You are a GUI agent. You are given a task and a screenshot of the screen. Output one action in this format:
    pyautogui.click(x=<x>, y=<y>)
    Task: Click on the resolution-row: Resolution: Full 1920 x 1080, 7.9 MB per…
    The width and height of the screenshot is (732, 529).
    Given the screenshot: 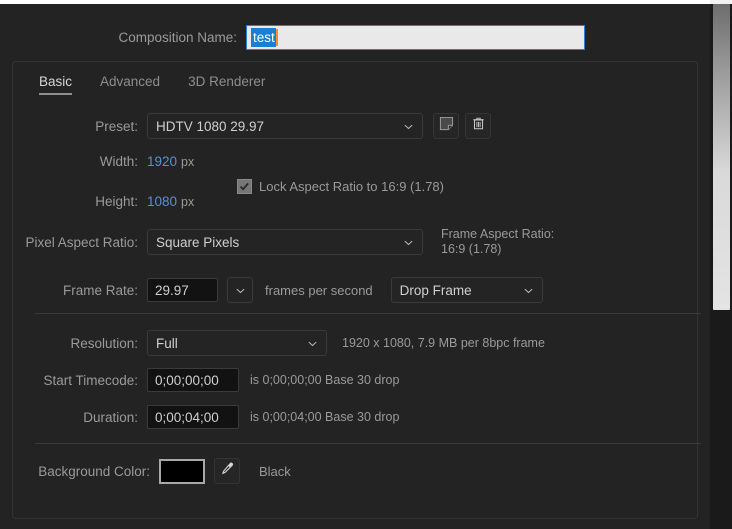 What is the action you would take?
    pyautogui.click(x=356, y=343)
    